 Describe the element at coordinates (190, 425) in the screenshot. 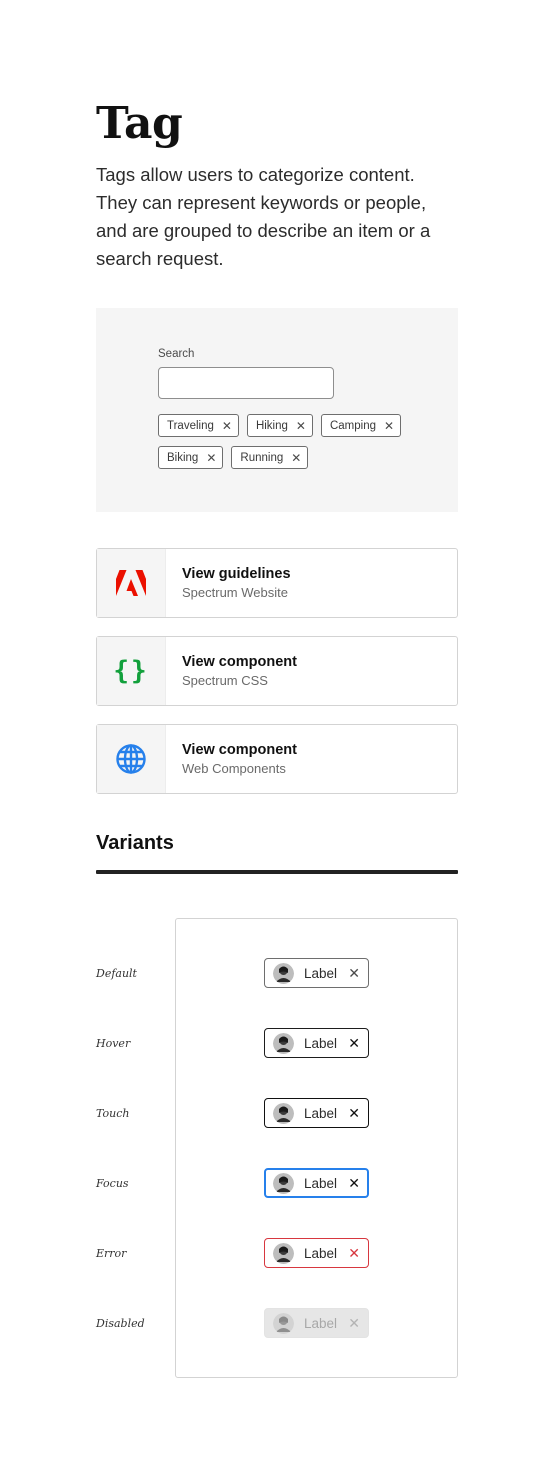

I see `tag-label: Traveling` at that location.